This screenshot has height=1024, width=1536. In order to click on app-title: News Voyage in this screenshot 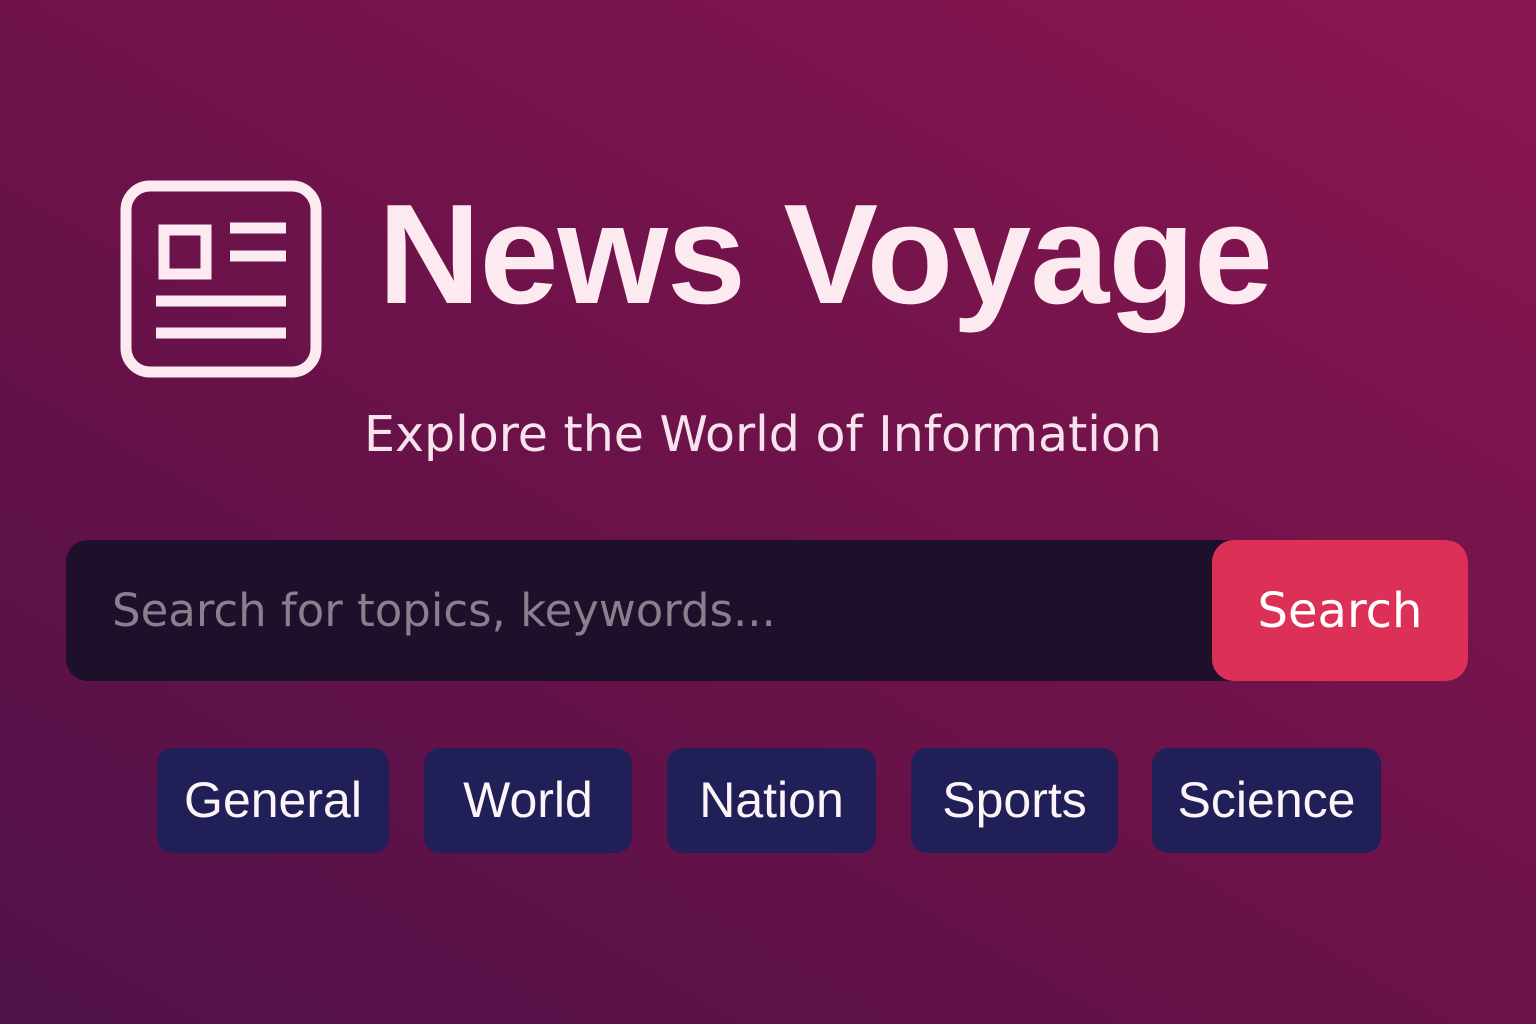, I will do `click(825, 254)`.